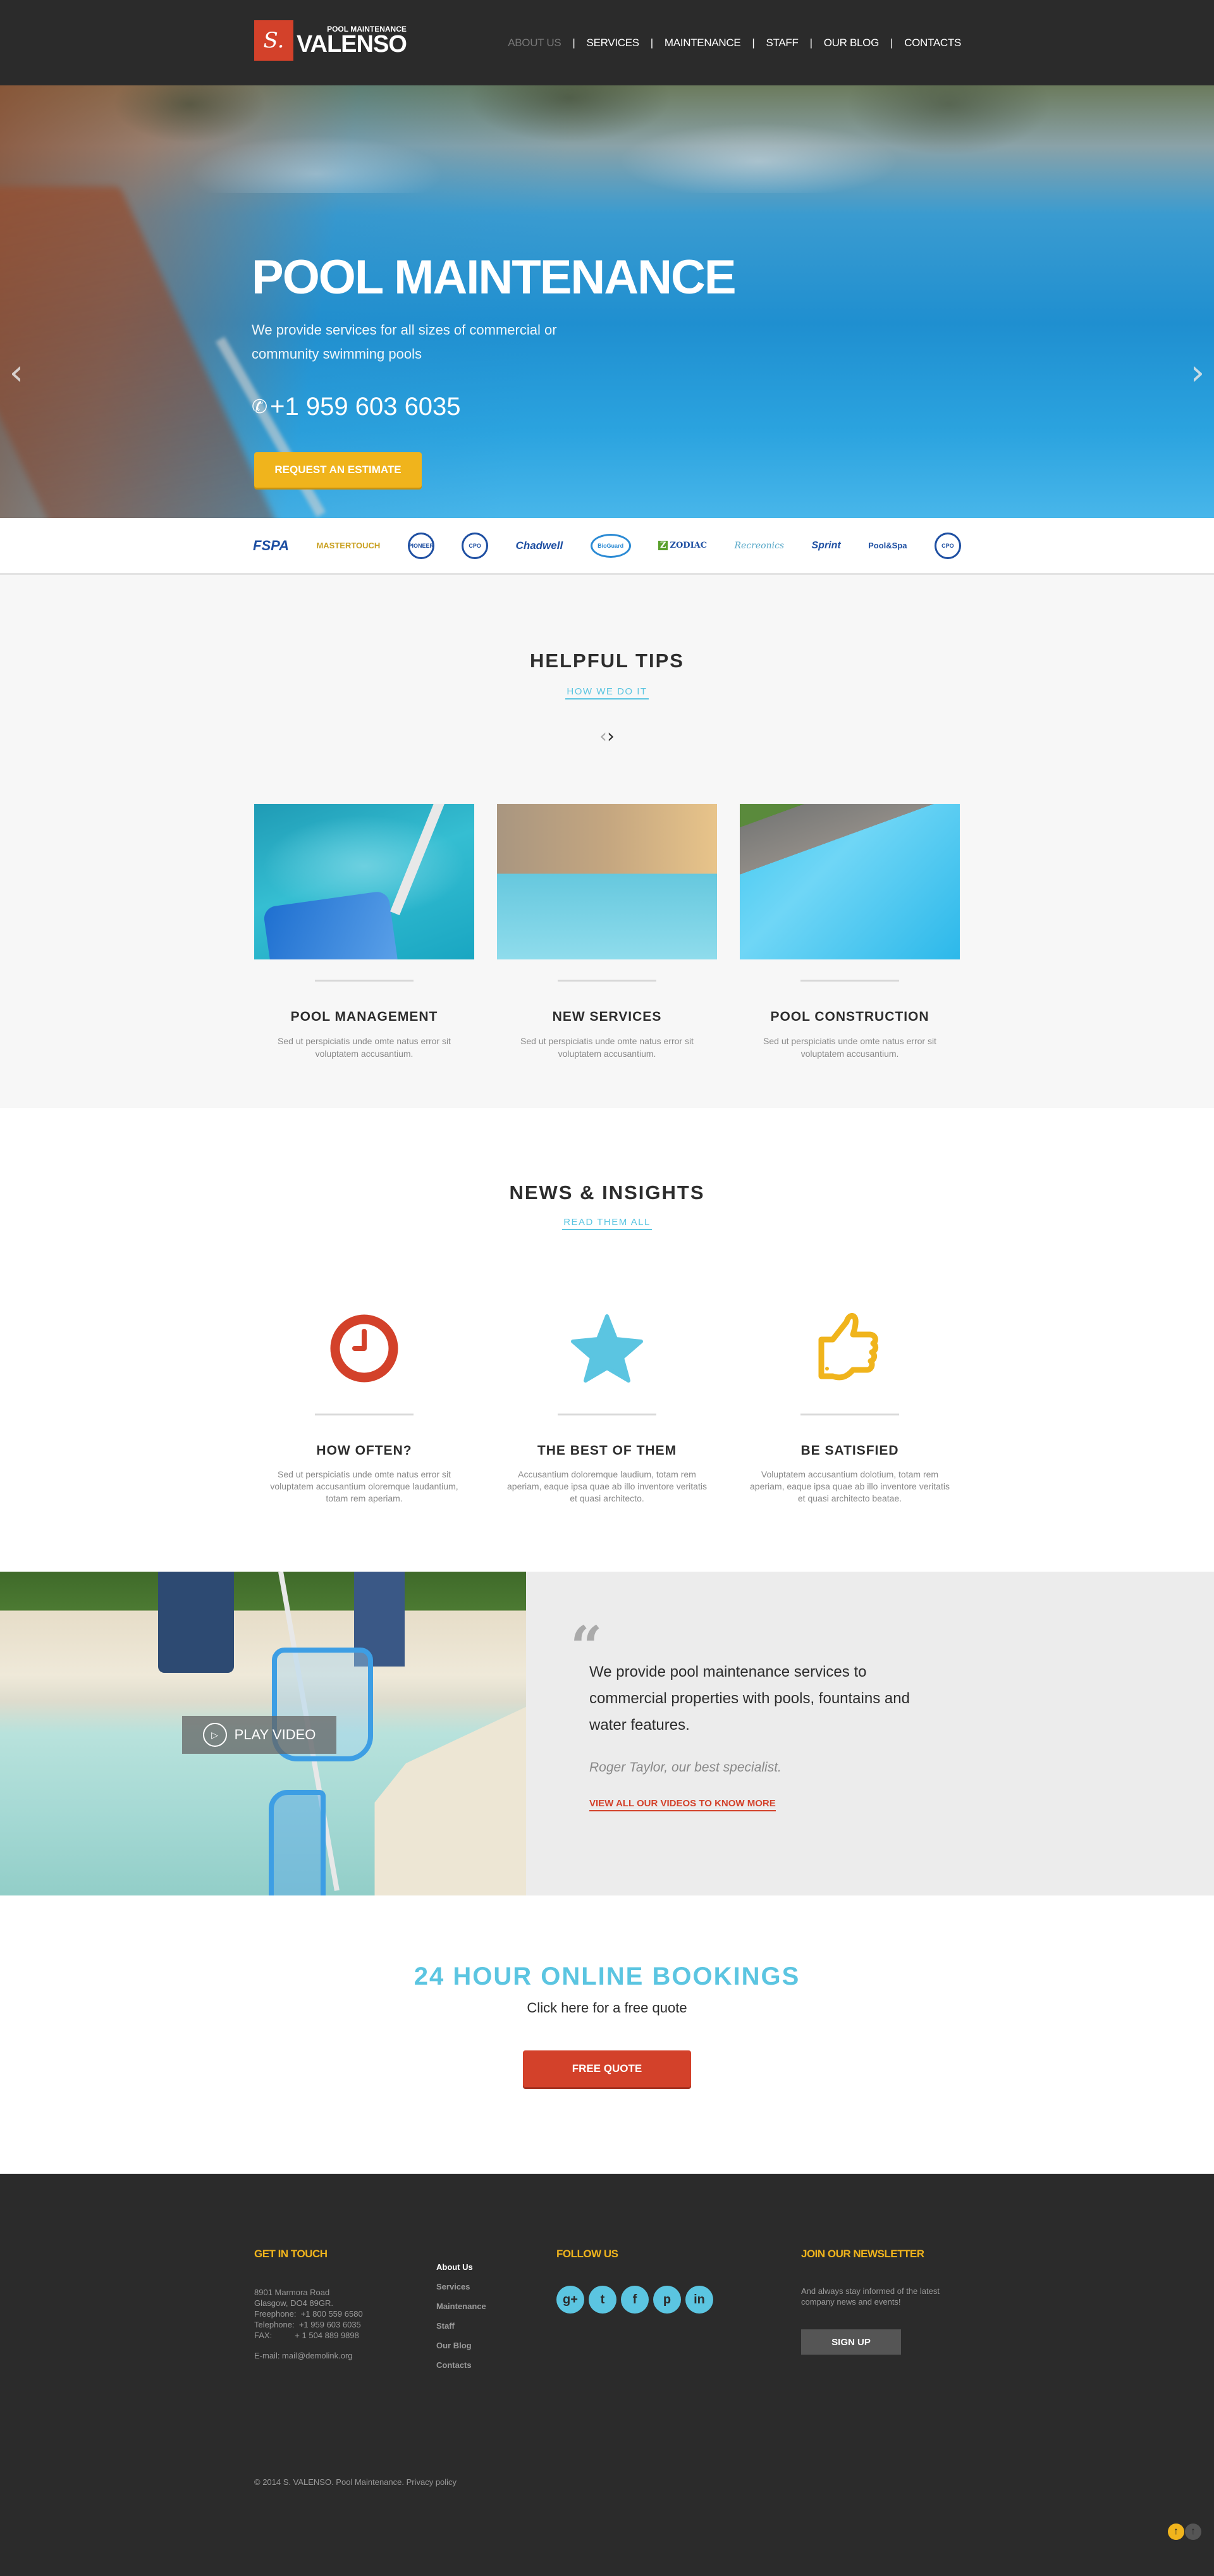  What do you see at coordinates (364, 1348) in the screenshot?
I see `clock-icon` at bounding box center [364, 1348].